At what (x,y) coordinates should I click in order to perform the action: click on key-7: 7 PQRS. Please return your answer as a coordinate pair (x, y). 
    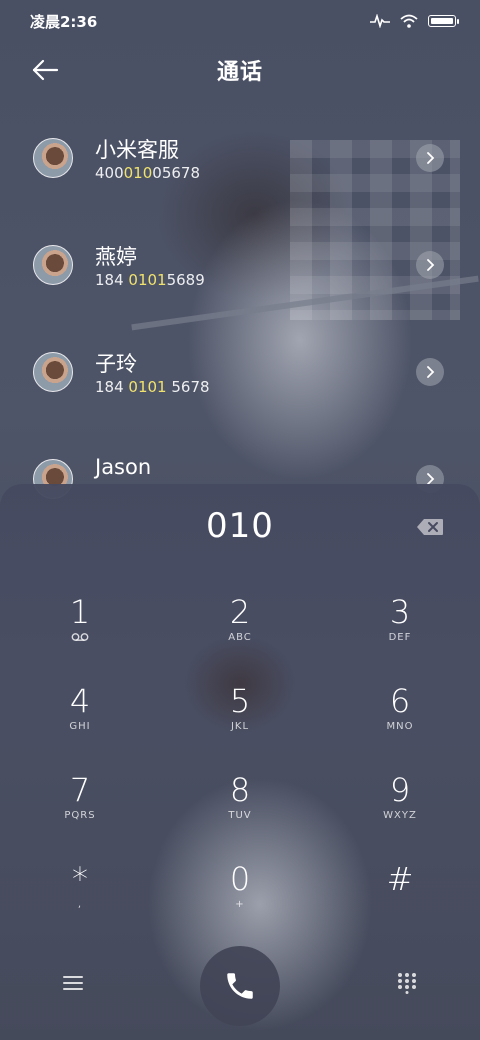
    Looking at the image, I should click on (80, 807).